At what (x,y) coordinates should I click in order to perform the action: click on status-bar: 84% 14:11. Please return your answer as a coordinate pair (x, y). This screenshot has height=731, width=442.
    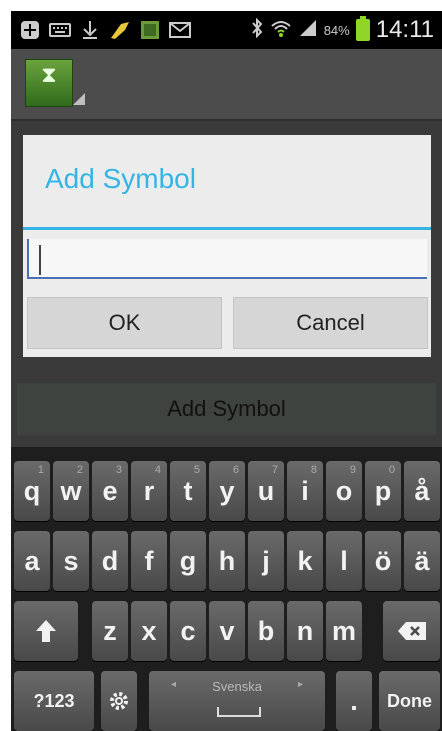
    Looking at the image, I should click on (226, 30).